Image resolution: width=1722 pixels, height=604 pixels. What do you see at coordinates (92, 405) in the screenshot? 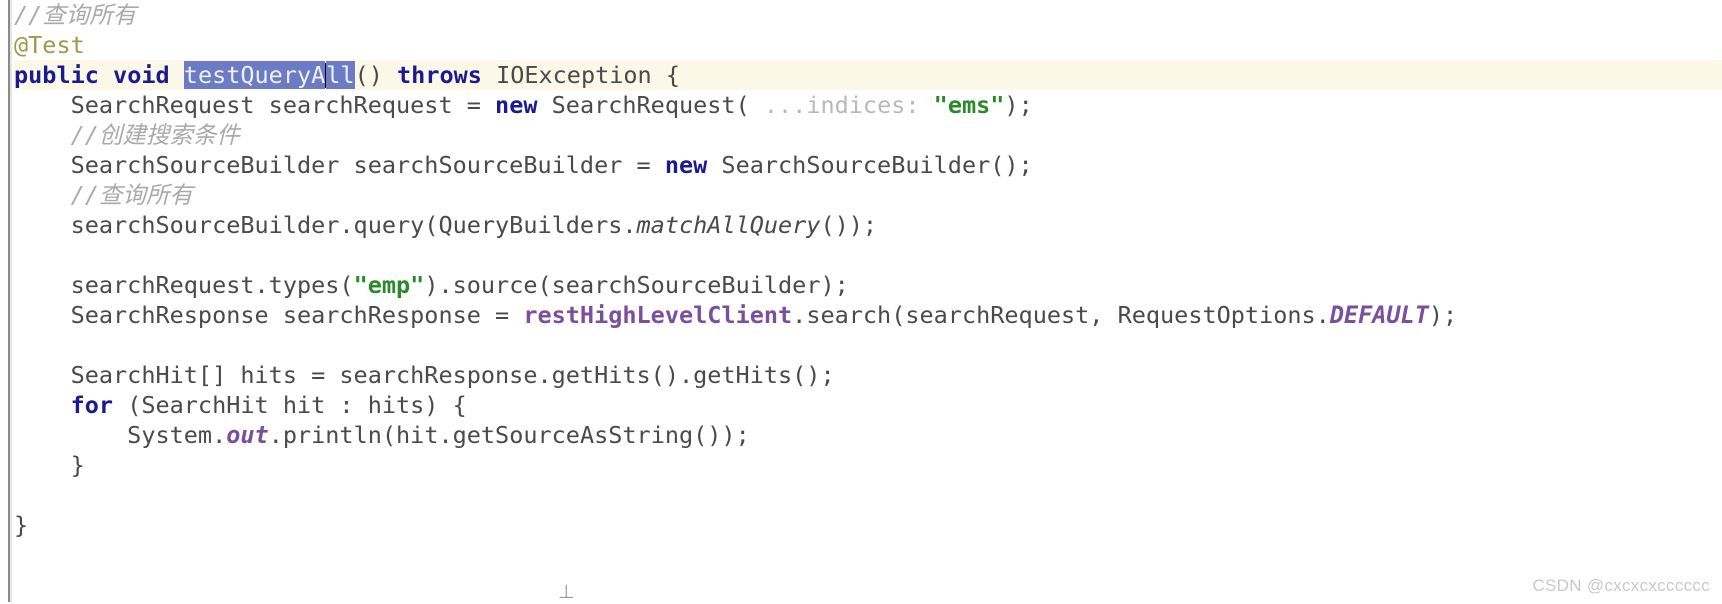
I see `code-token-kw: for` at bounding box center [92, 405].